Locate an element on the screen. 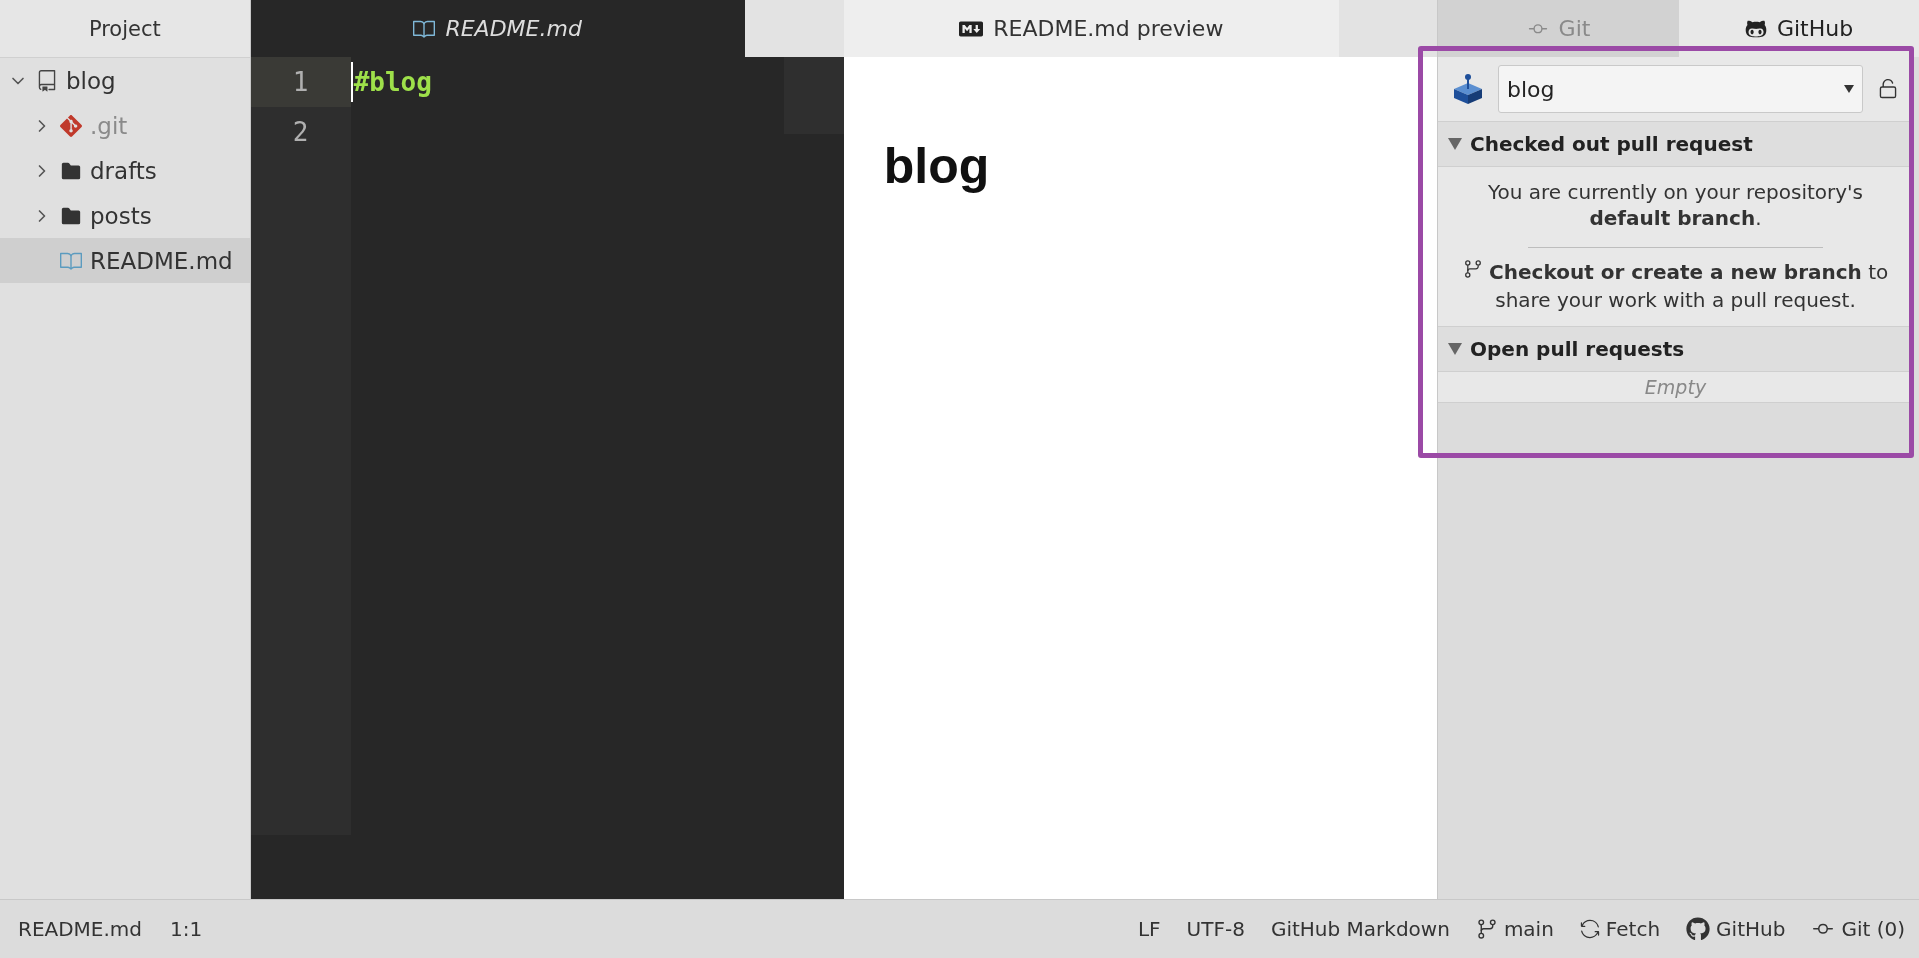 This screenshot has width=1919, height=958. checkout-link: Checkout or create a new branch is located at coordinates (1675, 272).